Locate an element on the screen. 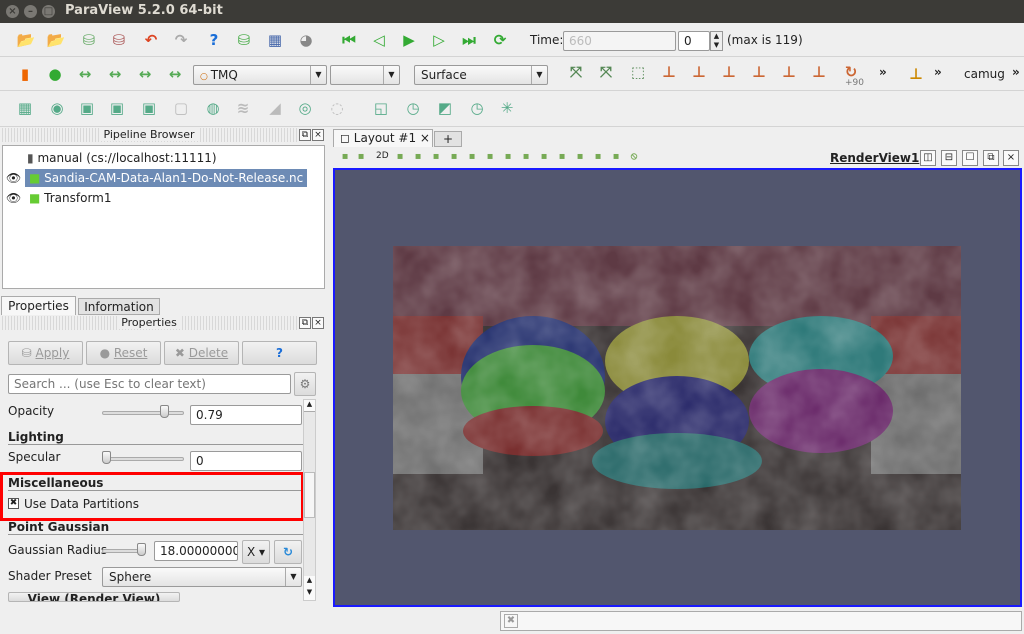  extract-subset-icon: ▢ is located at coordinates (181, 108).